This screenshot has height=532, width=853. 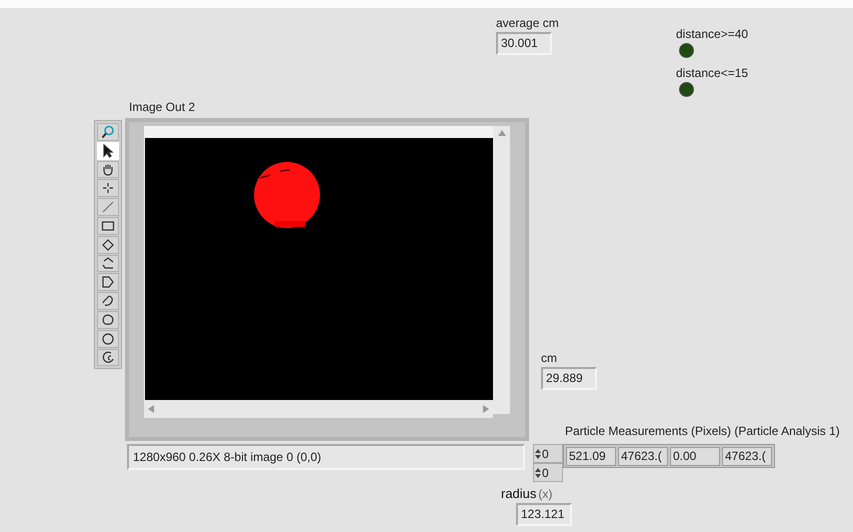 I want to click on array-element: 0.00, so click(x=695, y=456).